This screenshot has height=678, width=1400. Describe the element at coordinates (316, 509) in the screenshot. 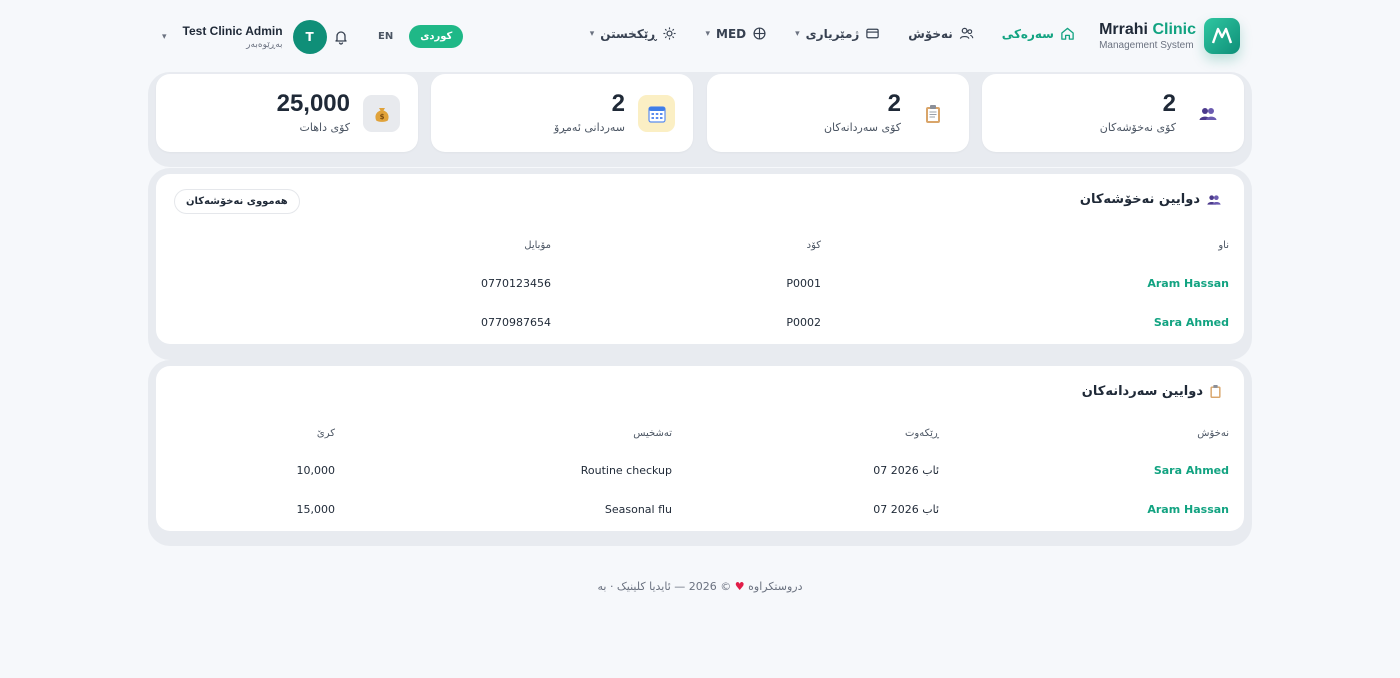

I see `visit-fee: 15,000` at that location.